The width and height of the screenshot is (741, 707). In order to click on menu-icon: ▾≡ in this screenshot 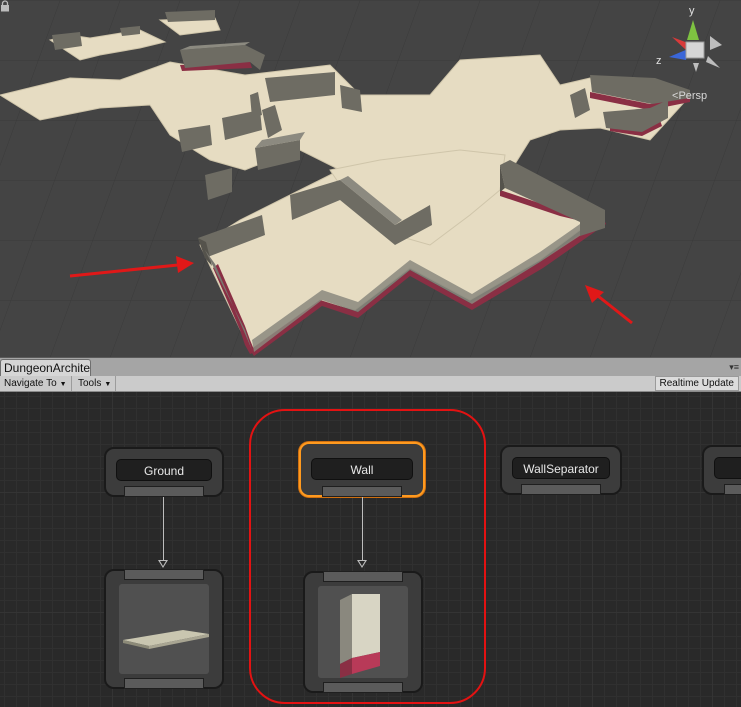, I will do `click(734, 367)`.